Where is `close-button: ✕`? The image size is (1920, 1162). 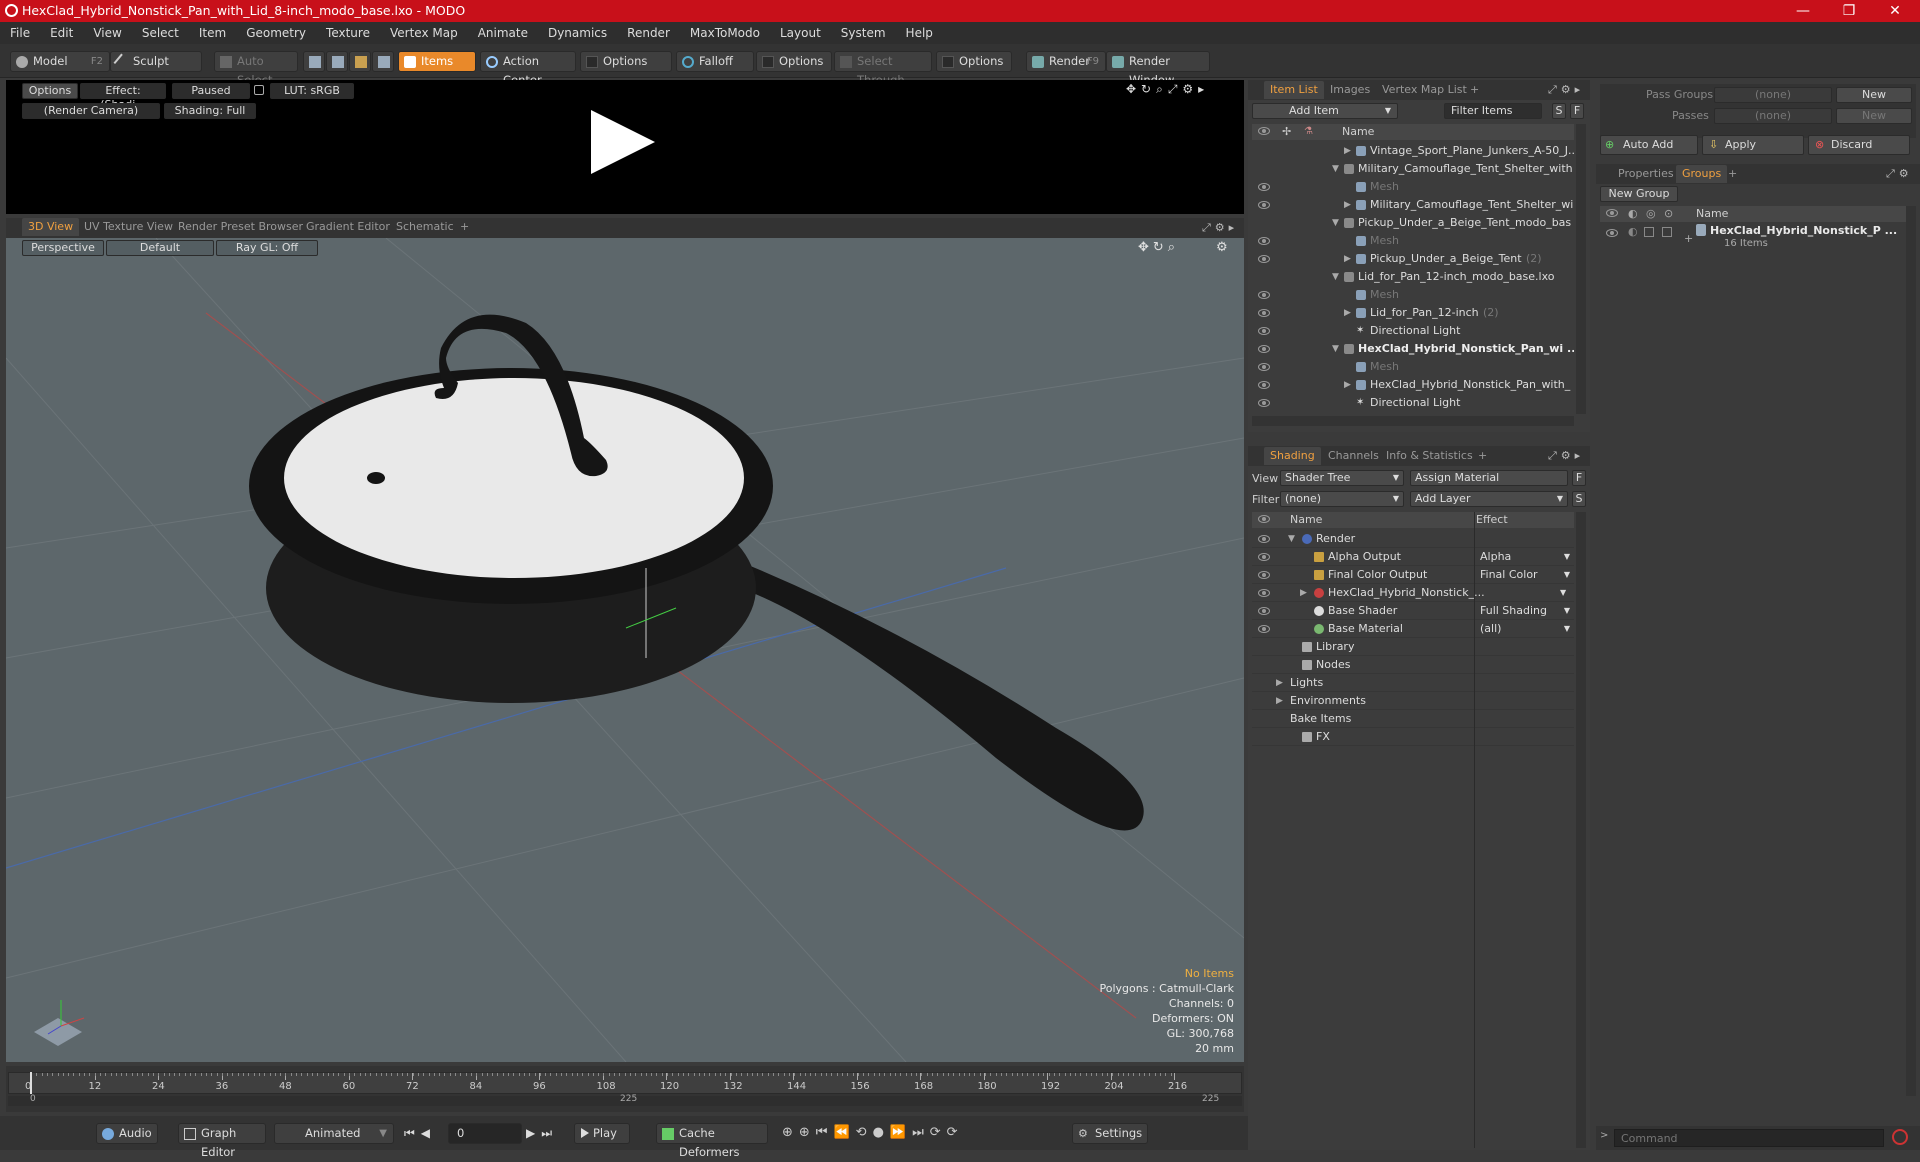
close-button: ✕ is located at coordinates (1895, 11).